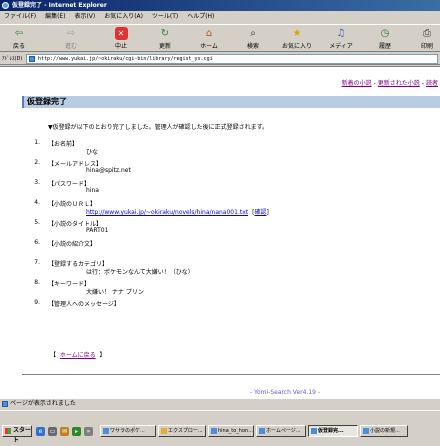 The height and width of the screenshot is (446, 440). What do you see at coordinates (230, 149) in the screenshot?
I see `list-item: 1. 【お名前】 ひな` at bounding box center [230, 149].